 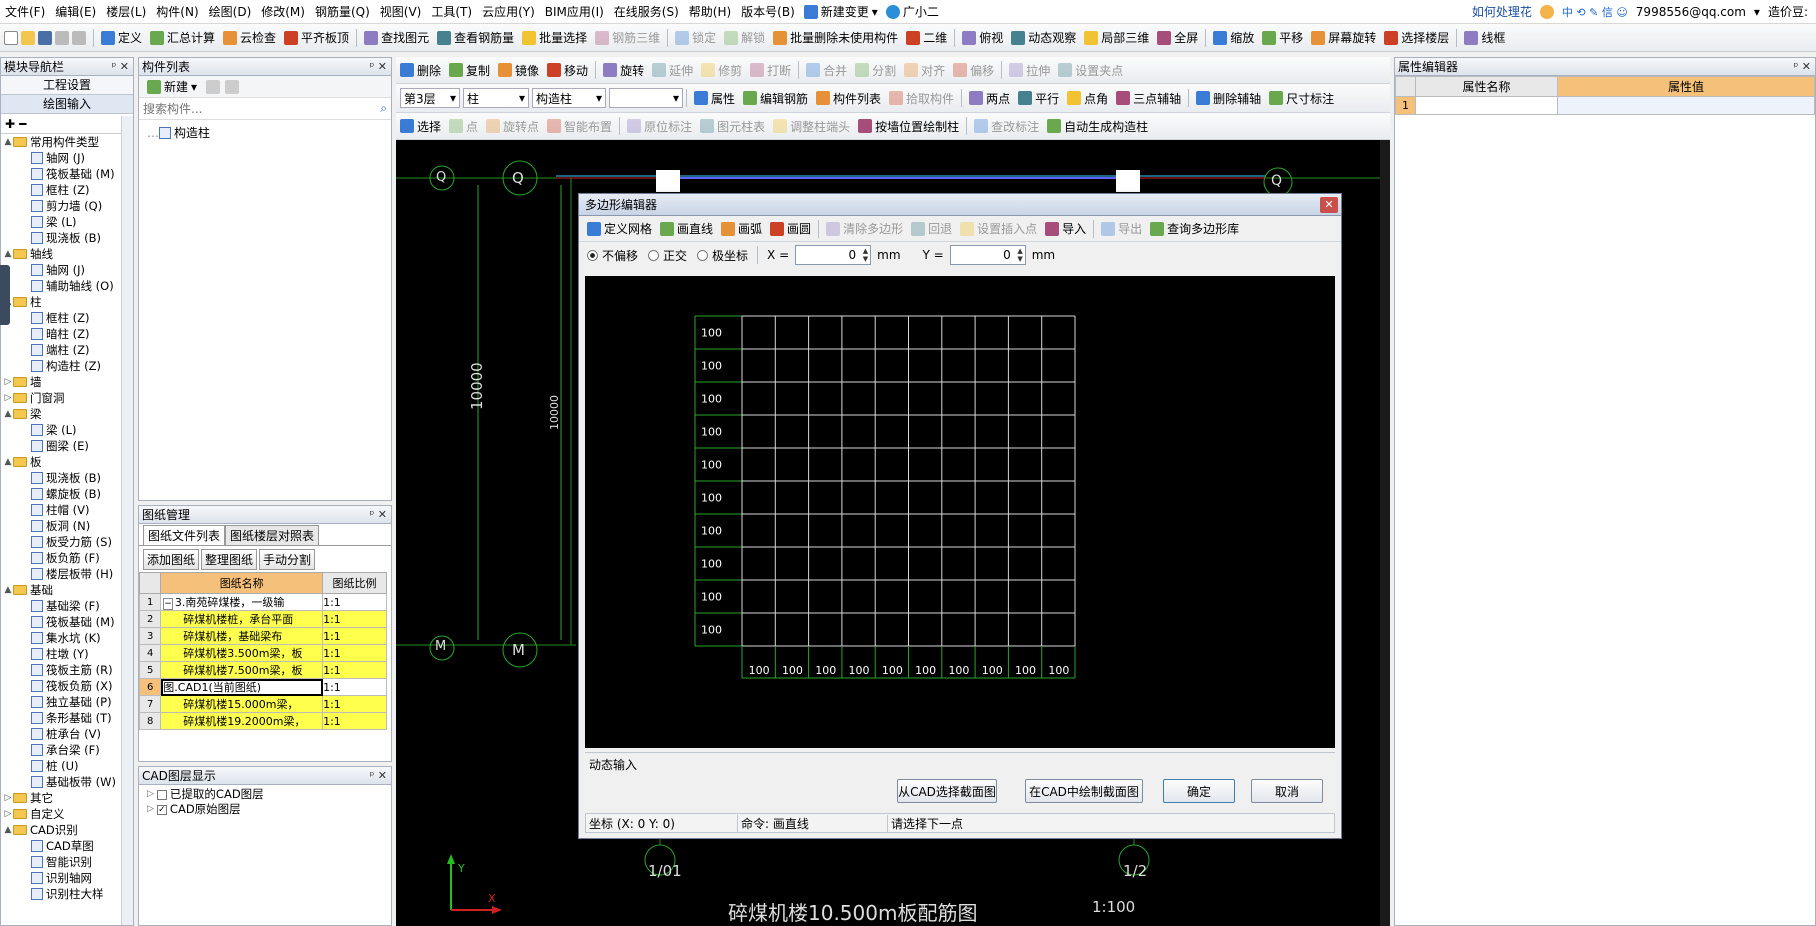 What do you see at coordinates (316, 38) in the screenshot?
I see `main-button-3: 平齐板顶` at bounding box center [316, 38].